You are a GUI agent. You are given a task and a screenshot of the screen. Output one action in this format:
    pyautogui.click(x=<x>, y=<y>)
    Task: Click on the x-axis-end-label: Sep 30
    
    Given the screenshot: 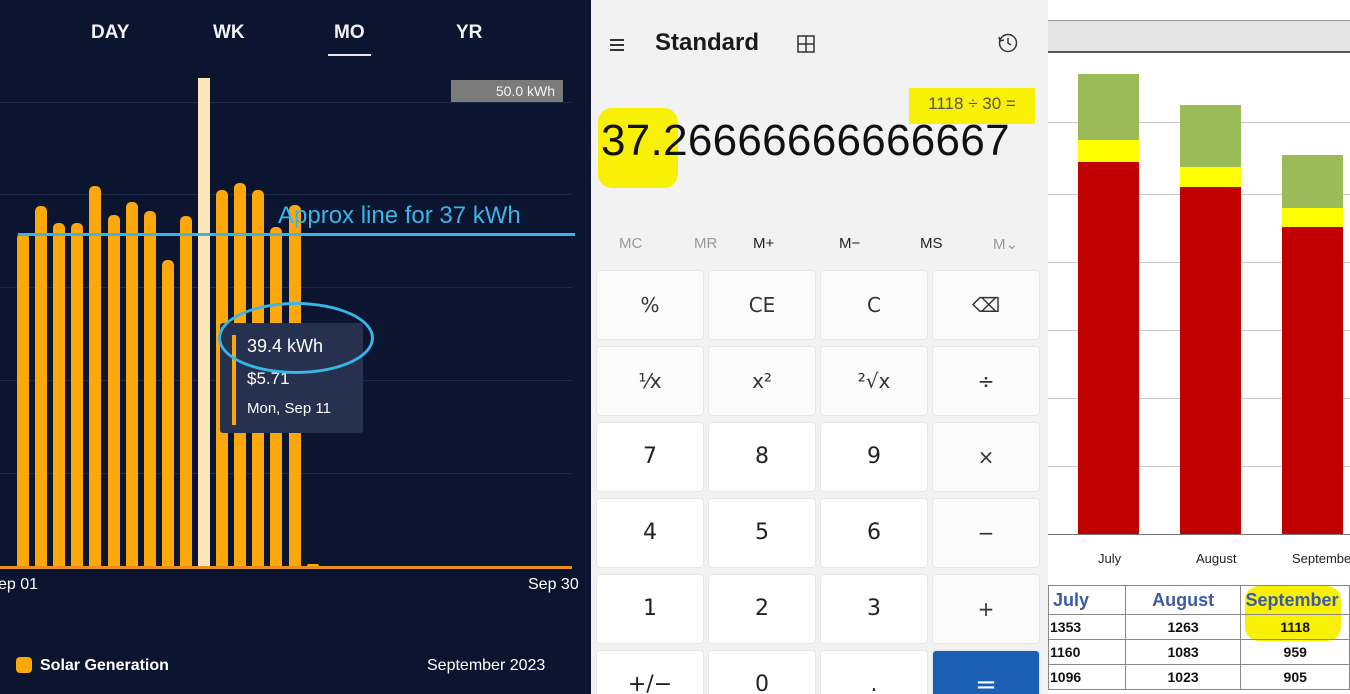 What is the action you would take?
    pyautogui.click(x=553, y=584)
    